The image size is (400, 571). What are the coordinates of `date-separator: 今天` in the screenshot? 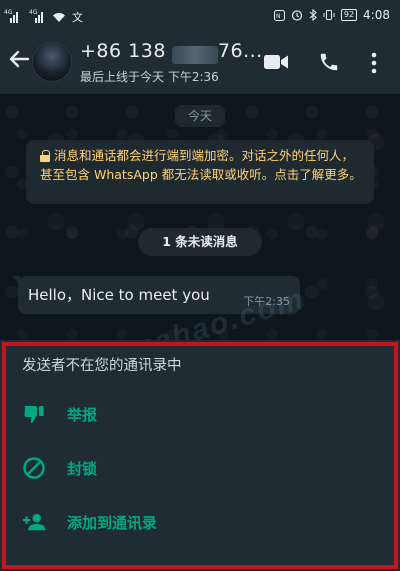 It's located at (200, 116).